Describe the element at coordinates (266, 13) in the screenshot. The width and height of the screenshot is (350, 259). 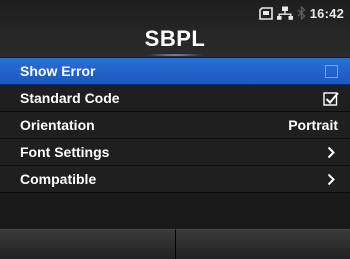
I see `sd-card-icon` at that location.